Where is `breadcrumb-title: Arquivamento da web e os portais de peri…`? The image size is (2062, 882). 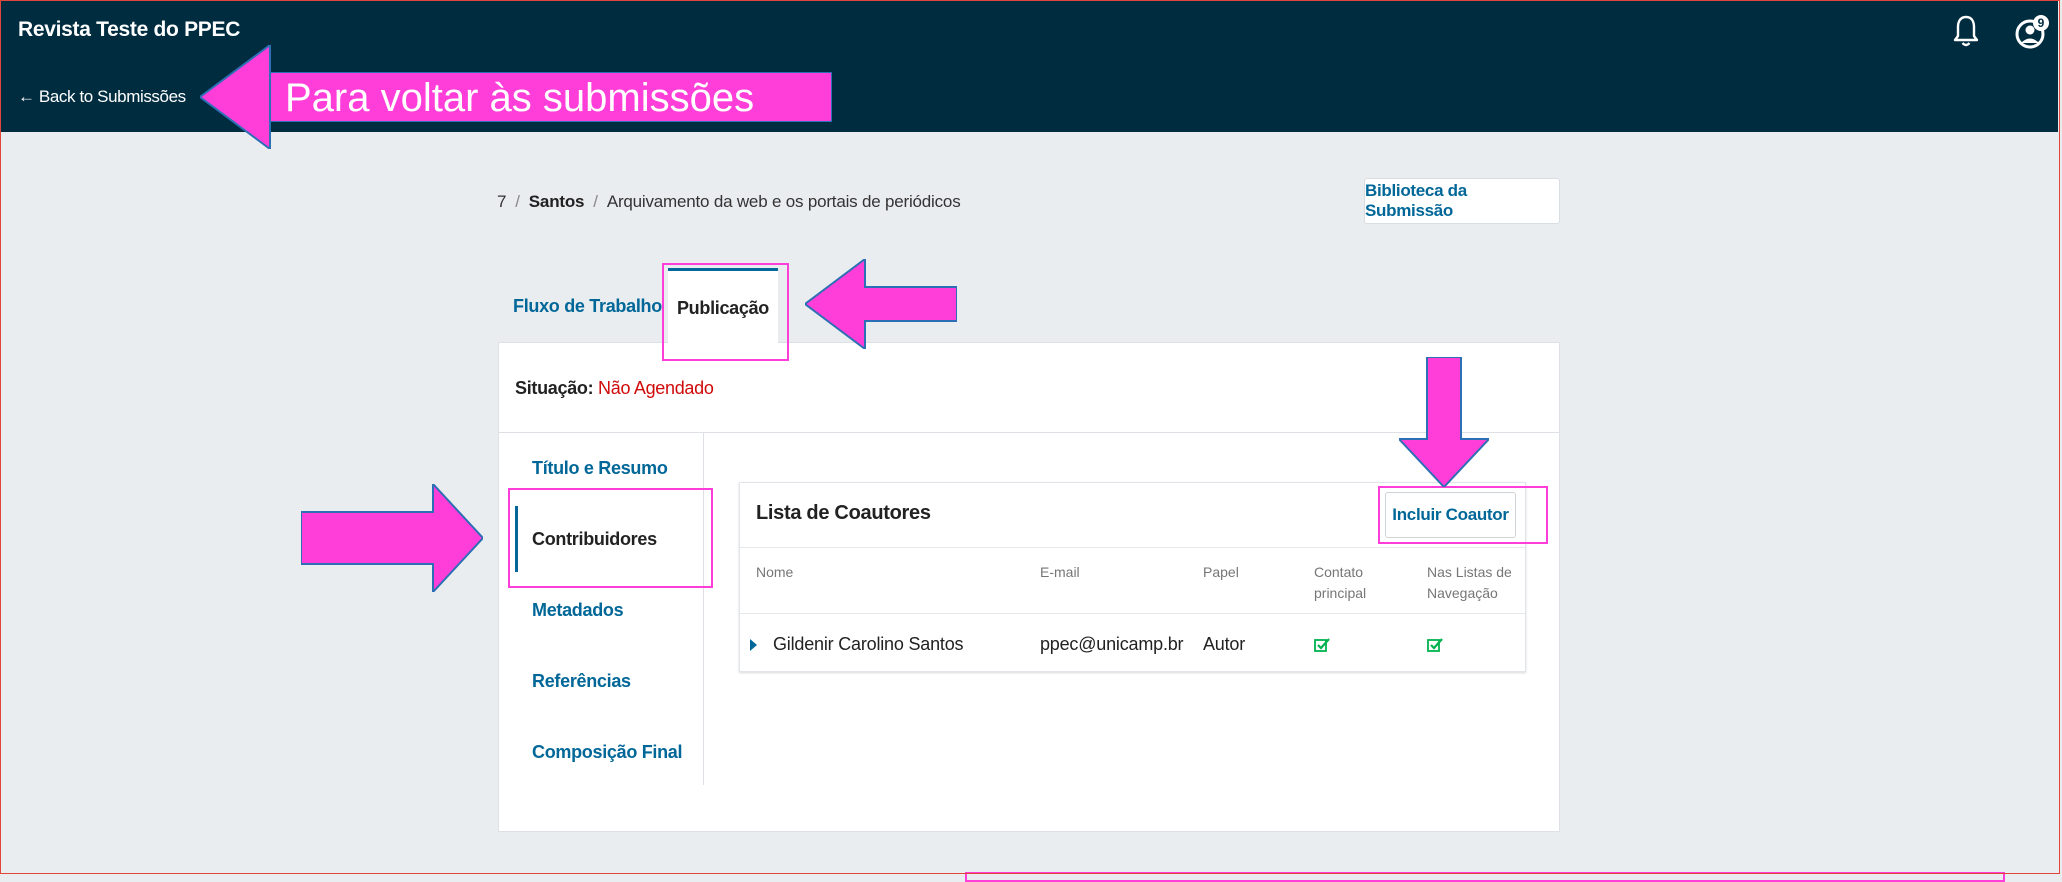
breadcrumb-title: Arquivamento da web e os portais de peri… is located at coordinates (783, 201).